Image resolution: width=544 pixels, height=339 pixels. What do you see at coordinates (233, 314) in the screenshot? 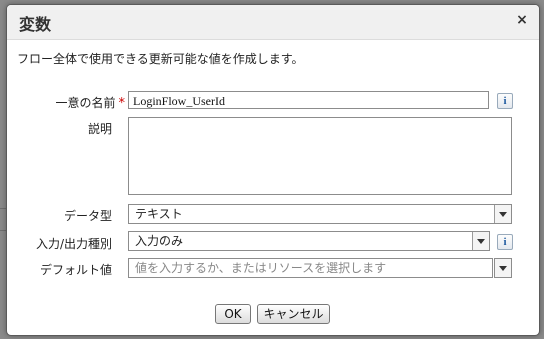
I see `ok-button: OK` at bounding box center [233, 314].